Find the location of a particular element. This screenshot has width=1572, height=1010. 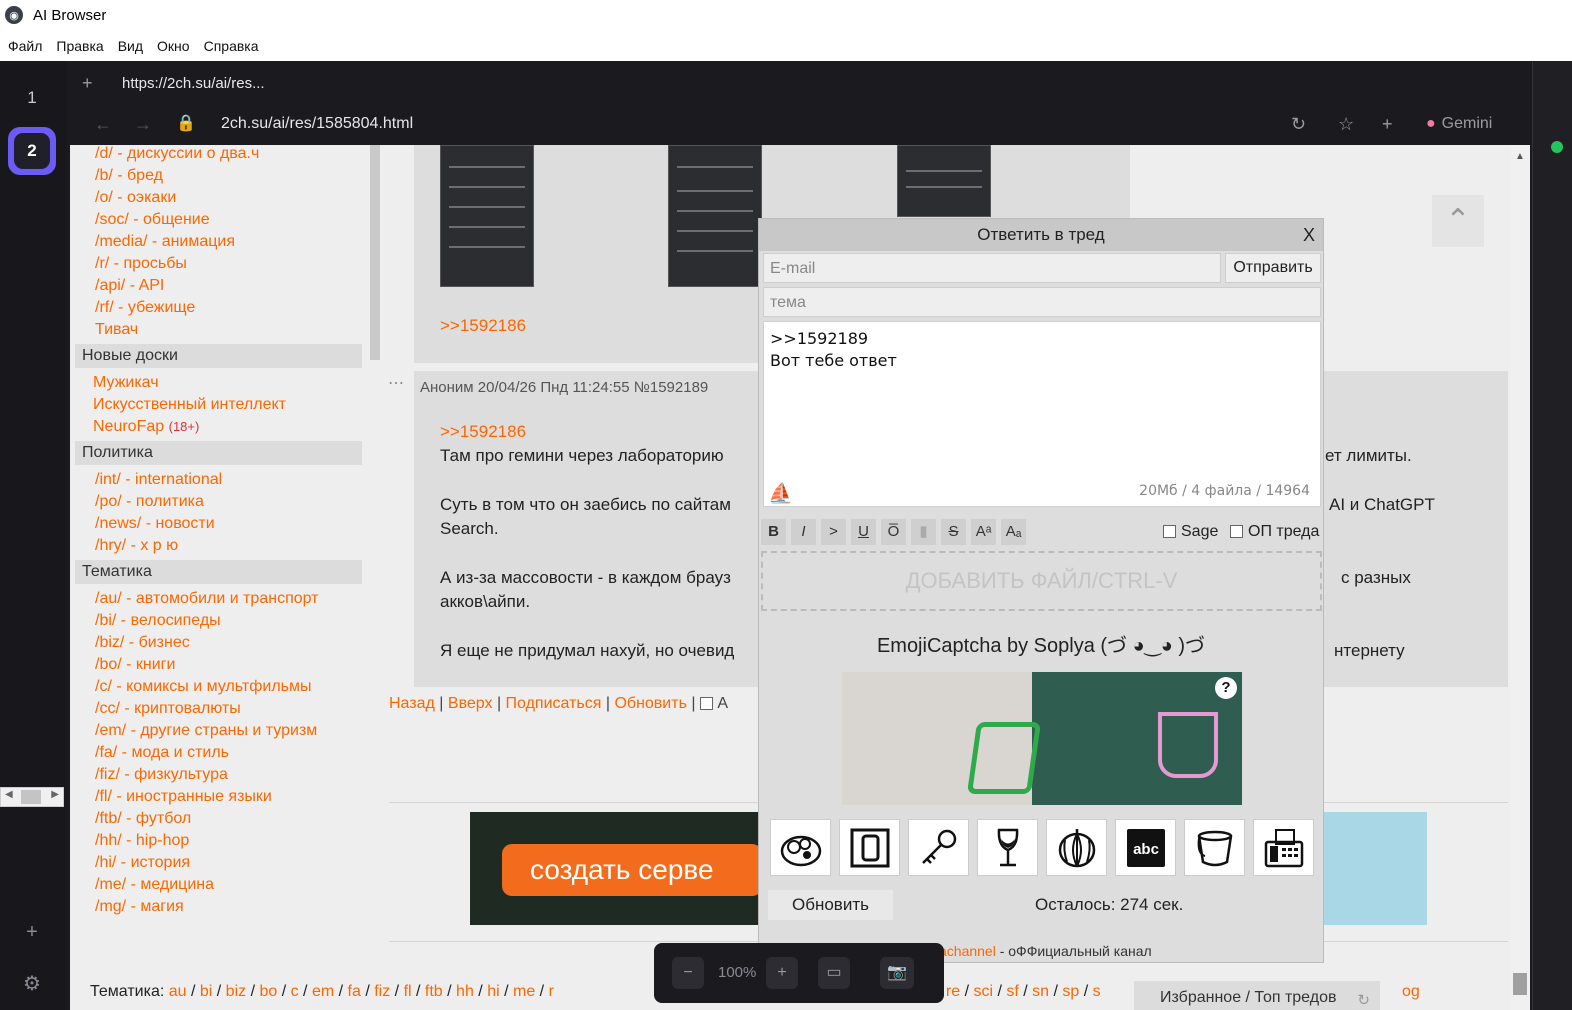

board-link: /biz/ - бизнес is located at coordinates (220, 643).